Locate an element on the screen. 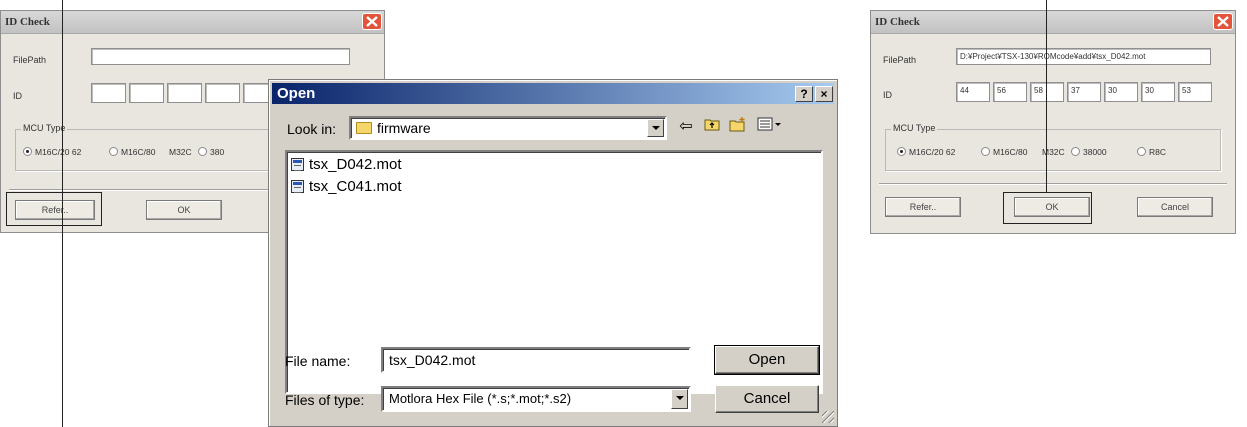 This screenshot has width=1247, height=427. refer-button-callout is located at coordinates (54, 209).